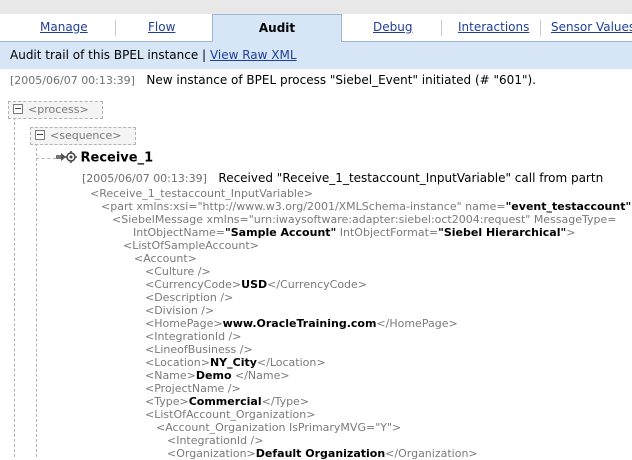 The image size is (632, 460). Describe the element at coordinates (392, 27) in the screenshot. I see `tab-debug: Debug` at that location.